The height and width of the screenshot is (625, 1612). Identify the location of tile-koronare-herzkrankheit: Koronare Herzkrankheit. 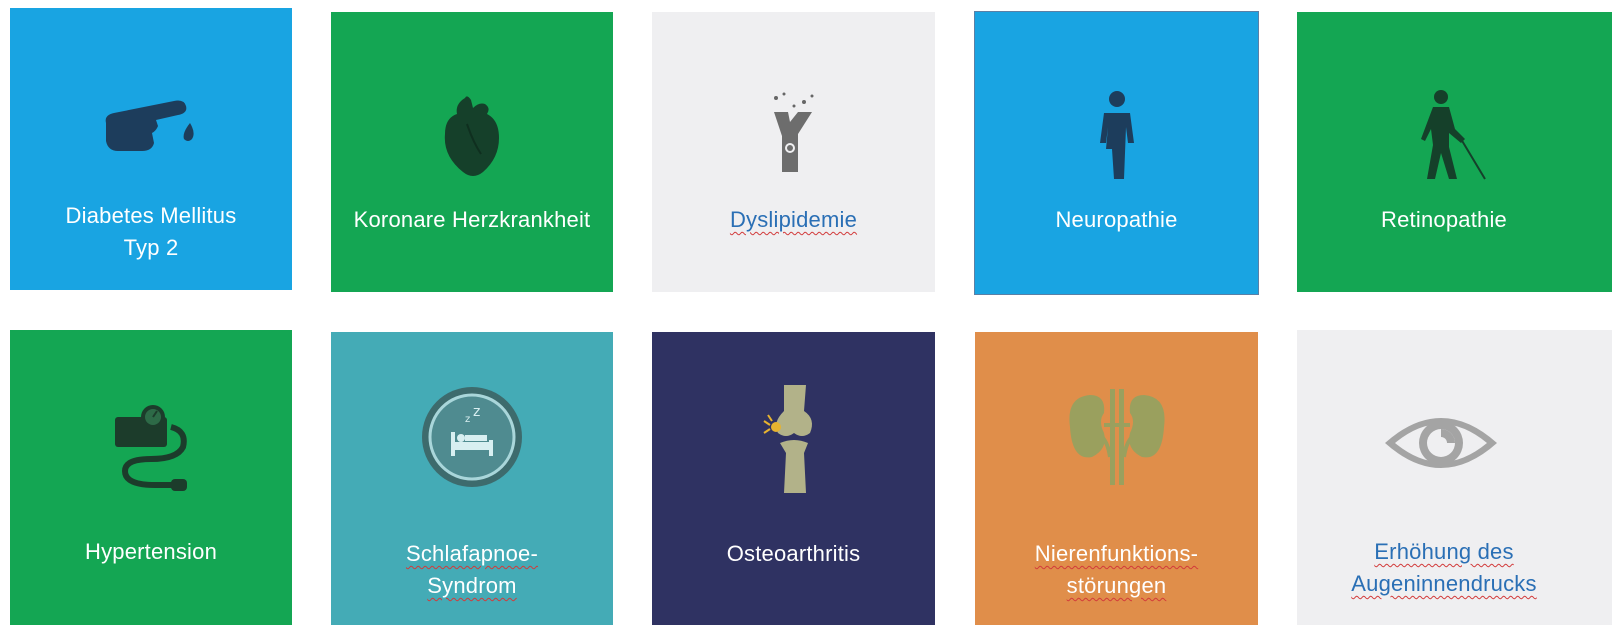
(472, 152).